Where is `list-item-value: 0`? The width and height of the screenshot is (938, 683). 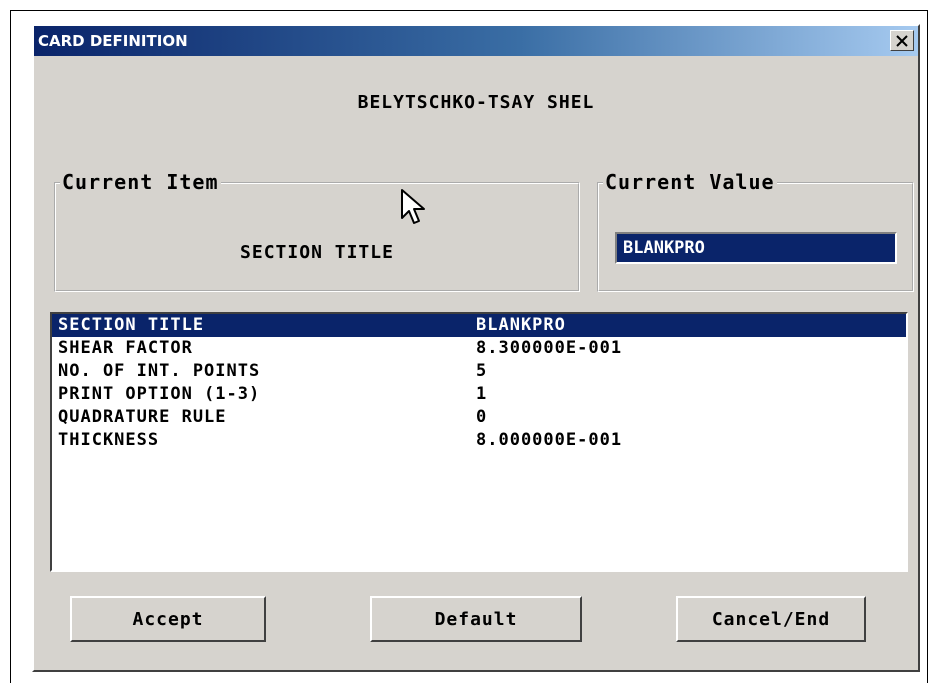 list-item-value: 0 is located at coordinates (482, 417).